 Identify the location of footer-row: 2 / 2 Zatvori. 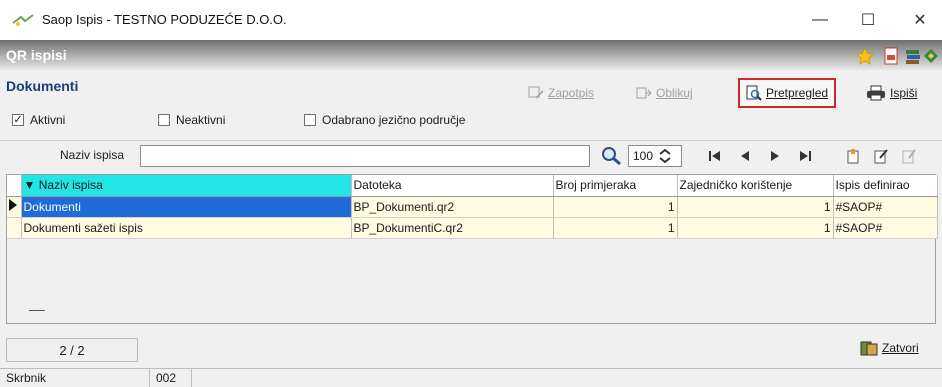
(471, 351).